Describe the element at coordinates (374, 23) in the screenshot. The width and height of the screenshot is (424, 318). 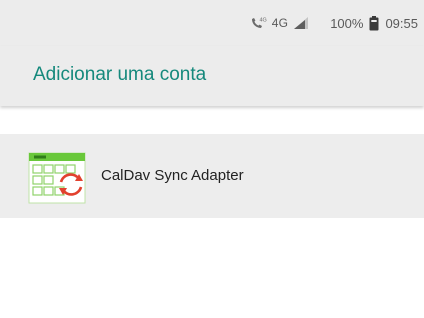
I see `battery-full-icon` at that location.